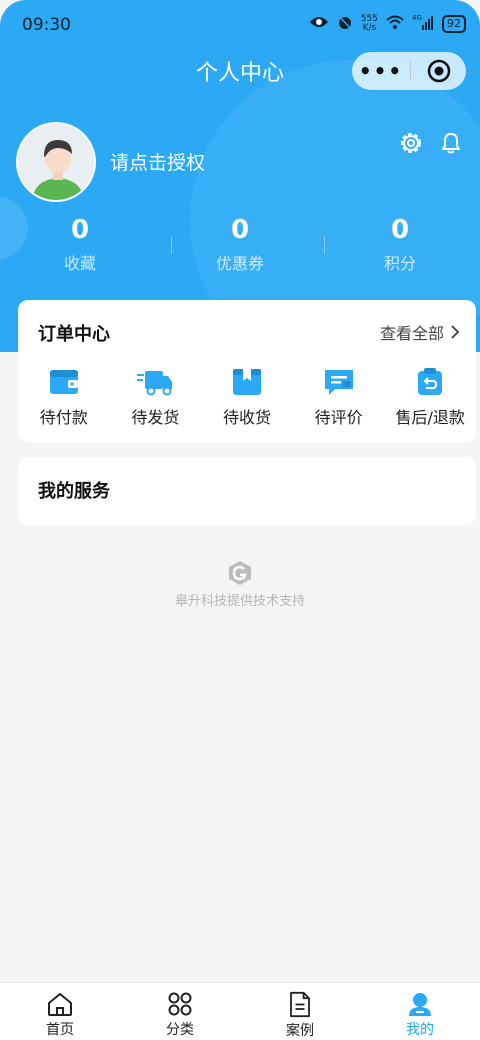 Image resolution: width=480 pixels, height=1040 pixels. I want to click on my-services-card: 我的服务, so click(247, 491).